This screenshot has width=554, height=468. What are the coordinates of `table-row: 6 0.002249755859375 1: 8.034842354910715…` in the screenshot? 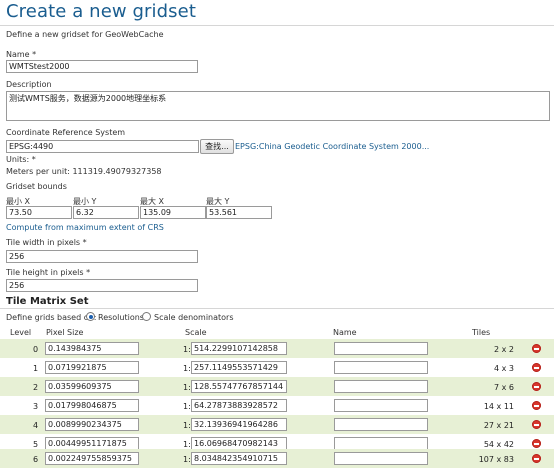 It's located at (277, 458).